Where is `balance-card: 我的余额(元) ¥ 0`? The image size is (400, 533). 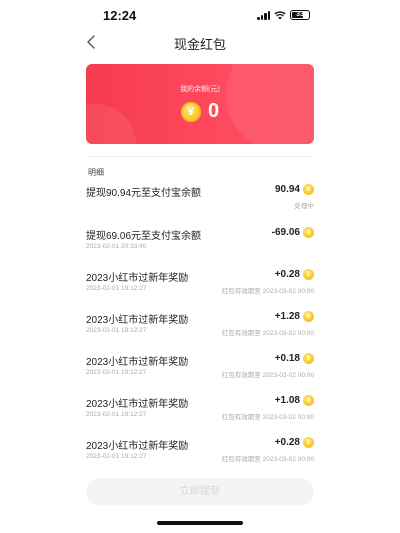 balance-card: 我的余额(元) ¥ 0 is located at coordinates (200, 104).